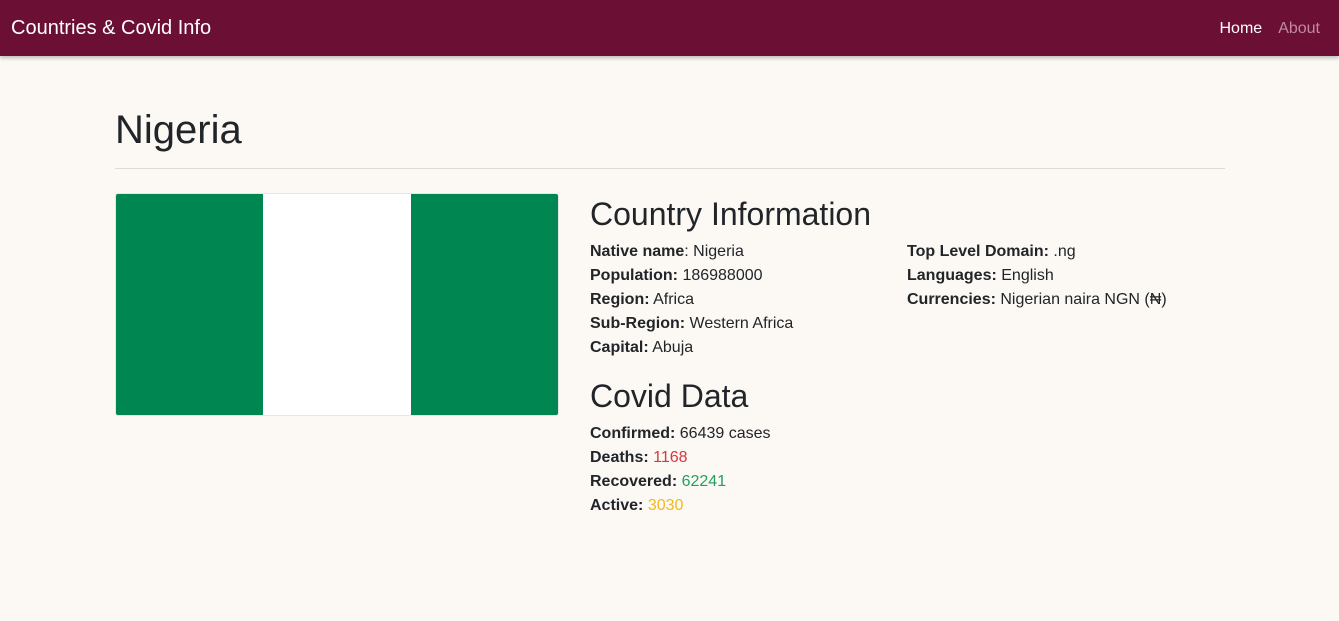 The width and height of the screenshot is (1339, 621). I want to click on nav-about-link: About, so click(1299, 29).